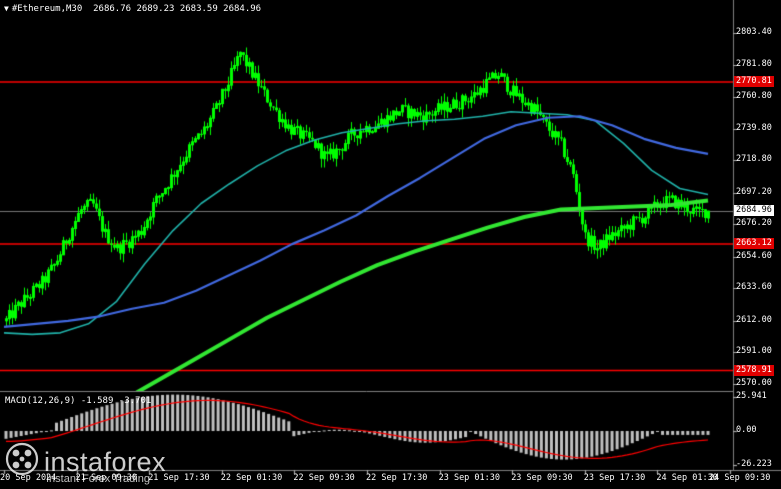 The image size is (781, 489). What do you see at coordinates (754, 64) in the screenshot?
I see `price-tick-label: 2781.80` at bounding box center [754, 64].